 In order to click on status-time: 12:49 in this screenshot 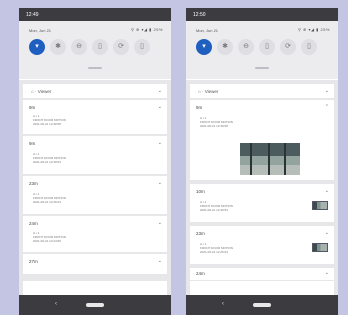, I will do `click(32, 15)`.